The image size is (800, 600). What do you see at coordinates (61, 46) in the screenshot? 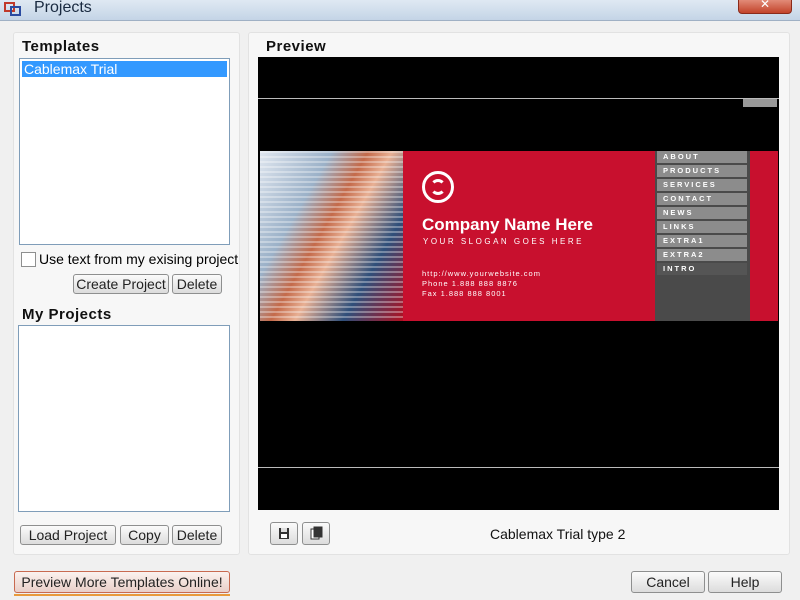
I see `templates-label: Templates` at bounding box center [61, 46].